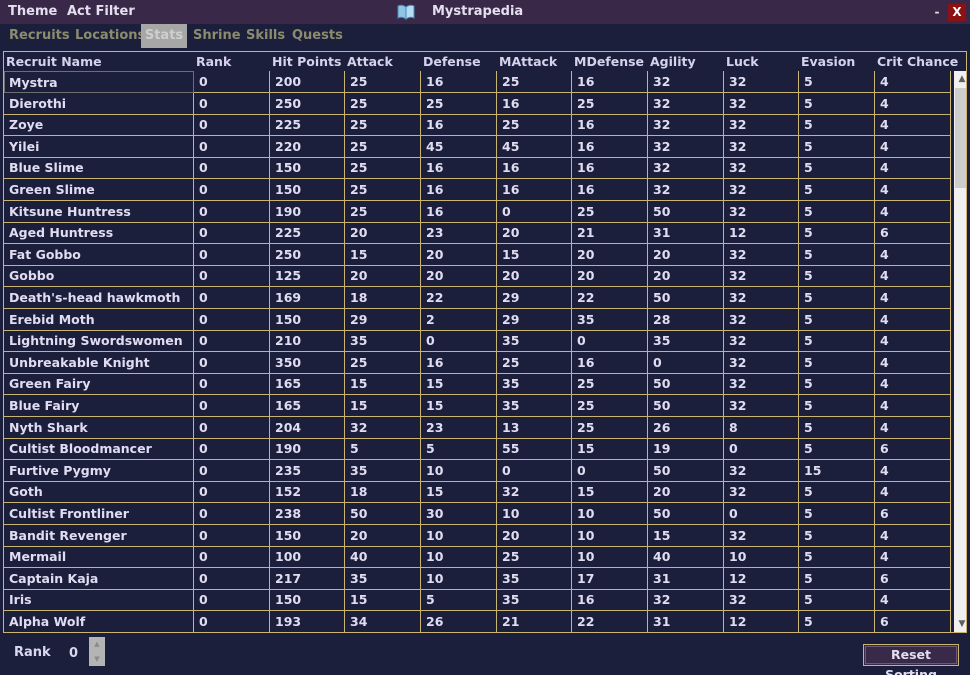  What do you see at coordinates (609, 61) in the screenshot?
I see `column-header-mdefense: MDefense` at bounding box center [609, 61].